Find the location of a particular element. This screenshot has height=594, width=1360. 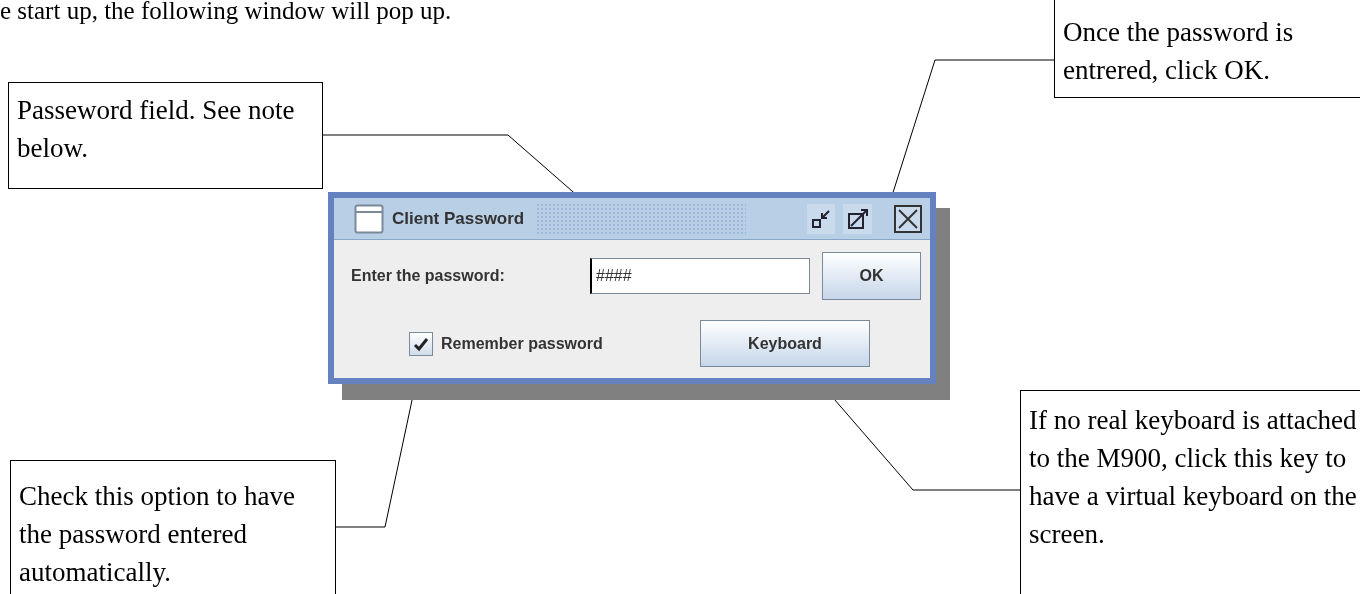

password-field: #### is located at coordinates (700, 276).